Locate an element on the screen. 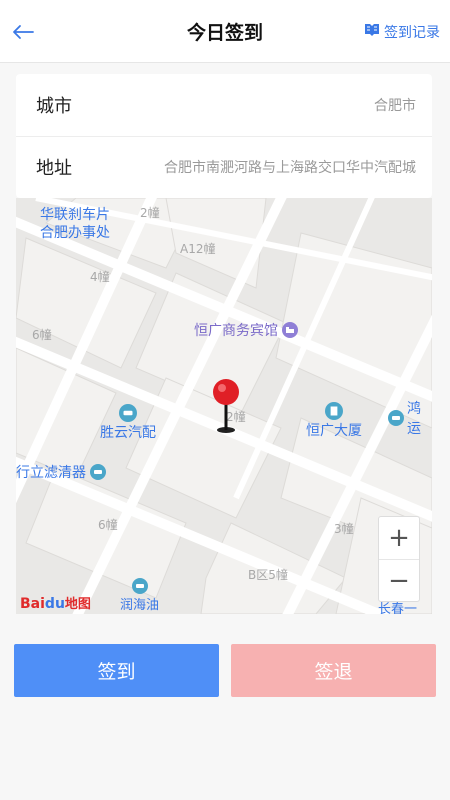 This screenshot has width=450, height=800. poi-hengguang-hotel: 恒广商务宾馆 is located at coordinates (246, 330).